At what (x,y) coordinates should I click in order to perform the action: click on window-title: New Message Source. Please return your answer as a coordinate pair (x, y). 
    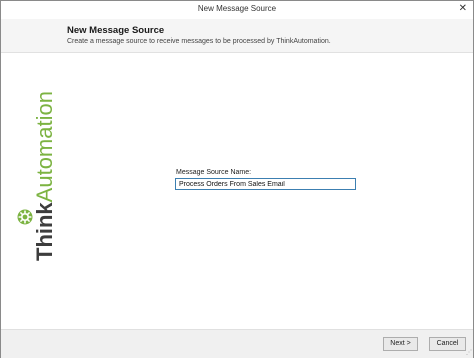
    Looking at the image, I should click on (237, 8).